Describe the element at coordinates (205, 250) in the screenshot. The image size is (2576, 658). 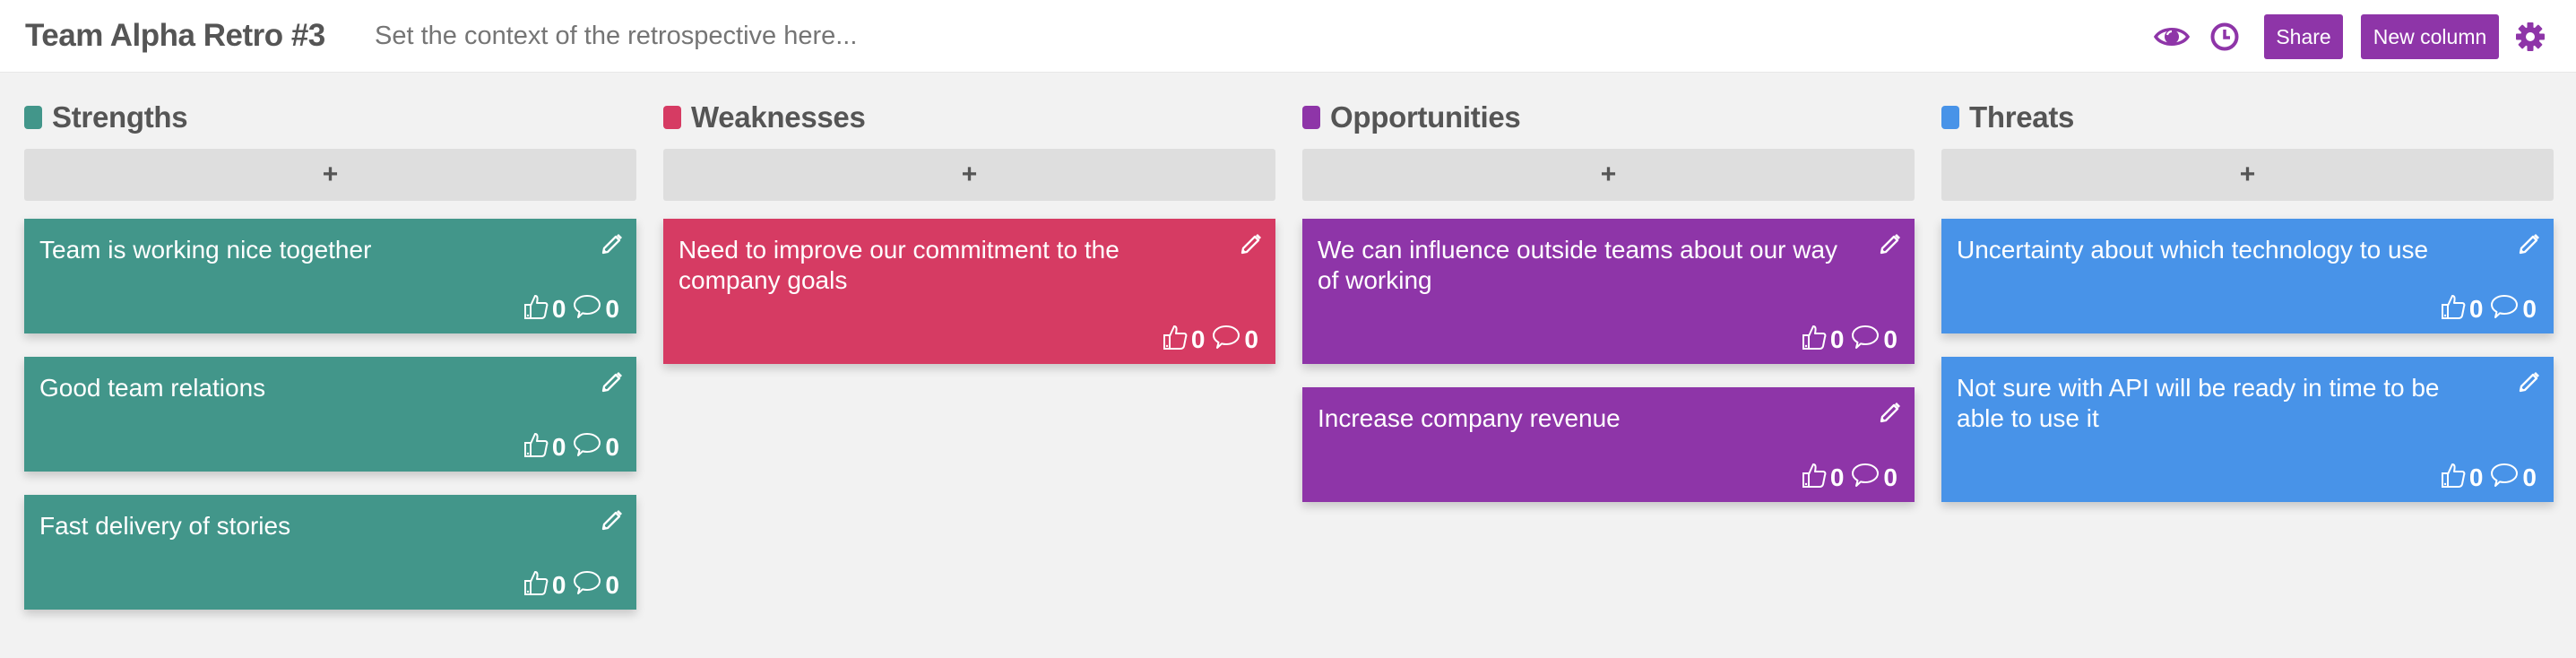
I see `card-text: Team is working nice together` at that location.